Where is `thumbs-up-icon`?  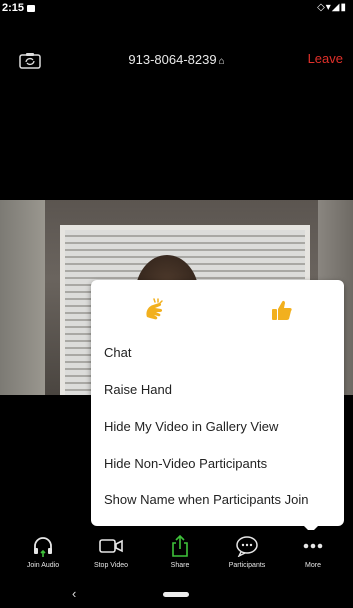 thumbs-up-icon is located at coordinates (282, 310).